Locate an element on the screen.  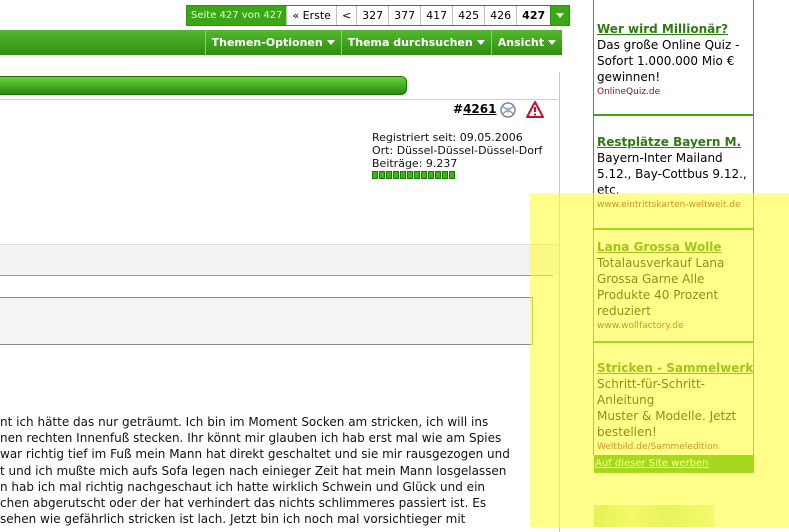
ad-body-line: Totalausverkauf Lana is located at coordinates (661, 263).